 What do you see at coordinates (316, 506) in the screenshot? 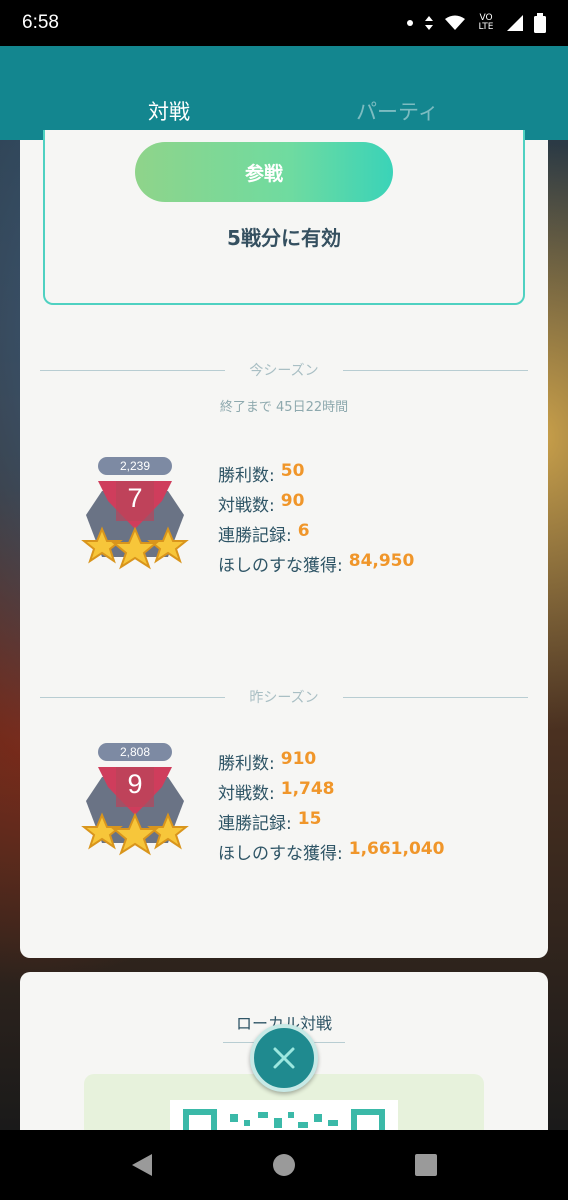
I see `stat-battles: 対戦数: 90` at bounding box center [316, 506].